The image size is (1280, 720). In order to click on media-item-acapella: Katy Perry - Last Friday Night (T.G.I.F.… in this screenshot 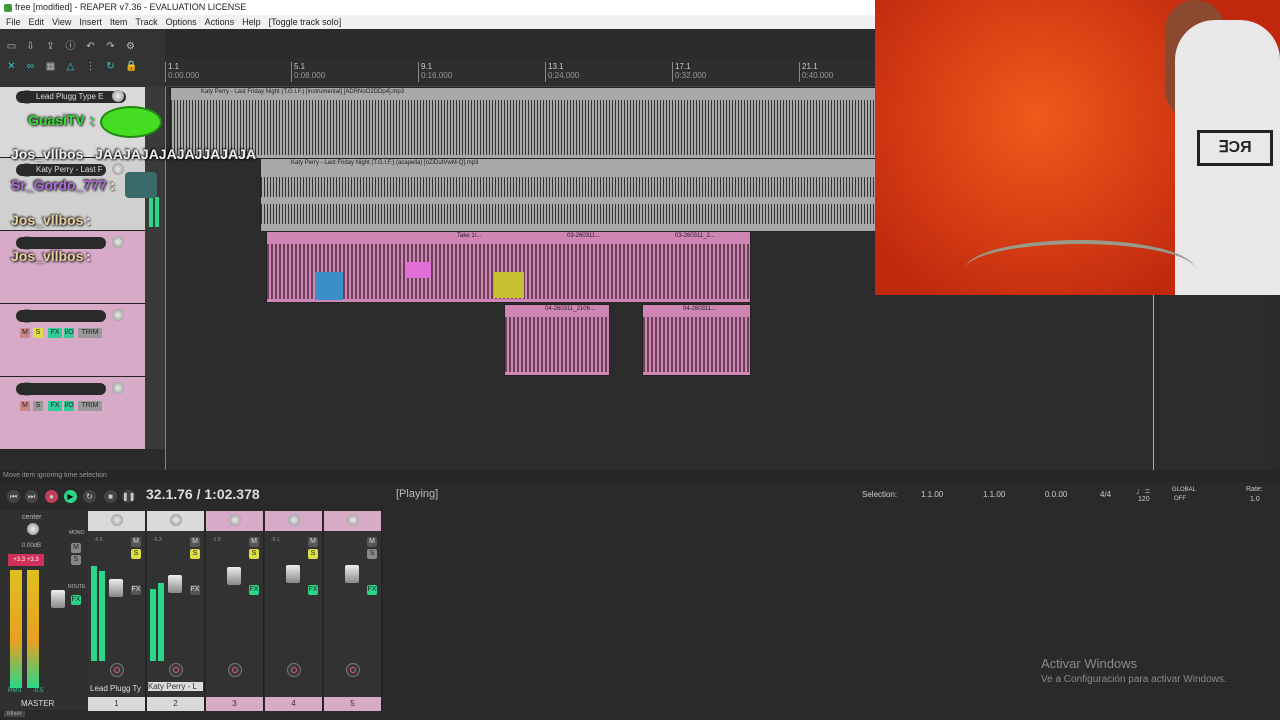, I will do `click(568, 195)`.